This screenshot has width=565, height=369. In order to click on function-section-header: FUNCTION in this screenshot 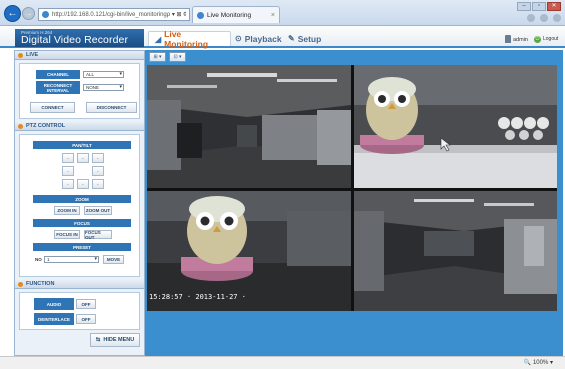, I will do `click(79, 284)`.